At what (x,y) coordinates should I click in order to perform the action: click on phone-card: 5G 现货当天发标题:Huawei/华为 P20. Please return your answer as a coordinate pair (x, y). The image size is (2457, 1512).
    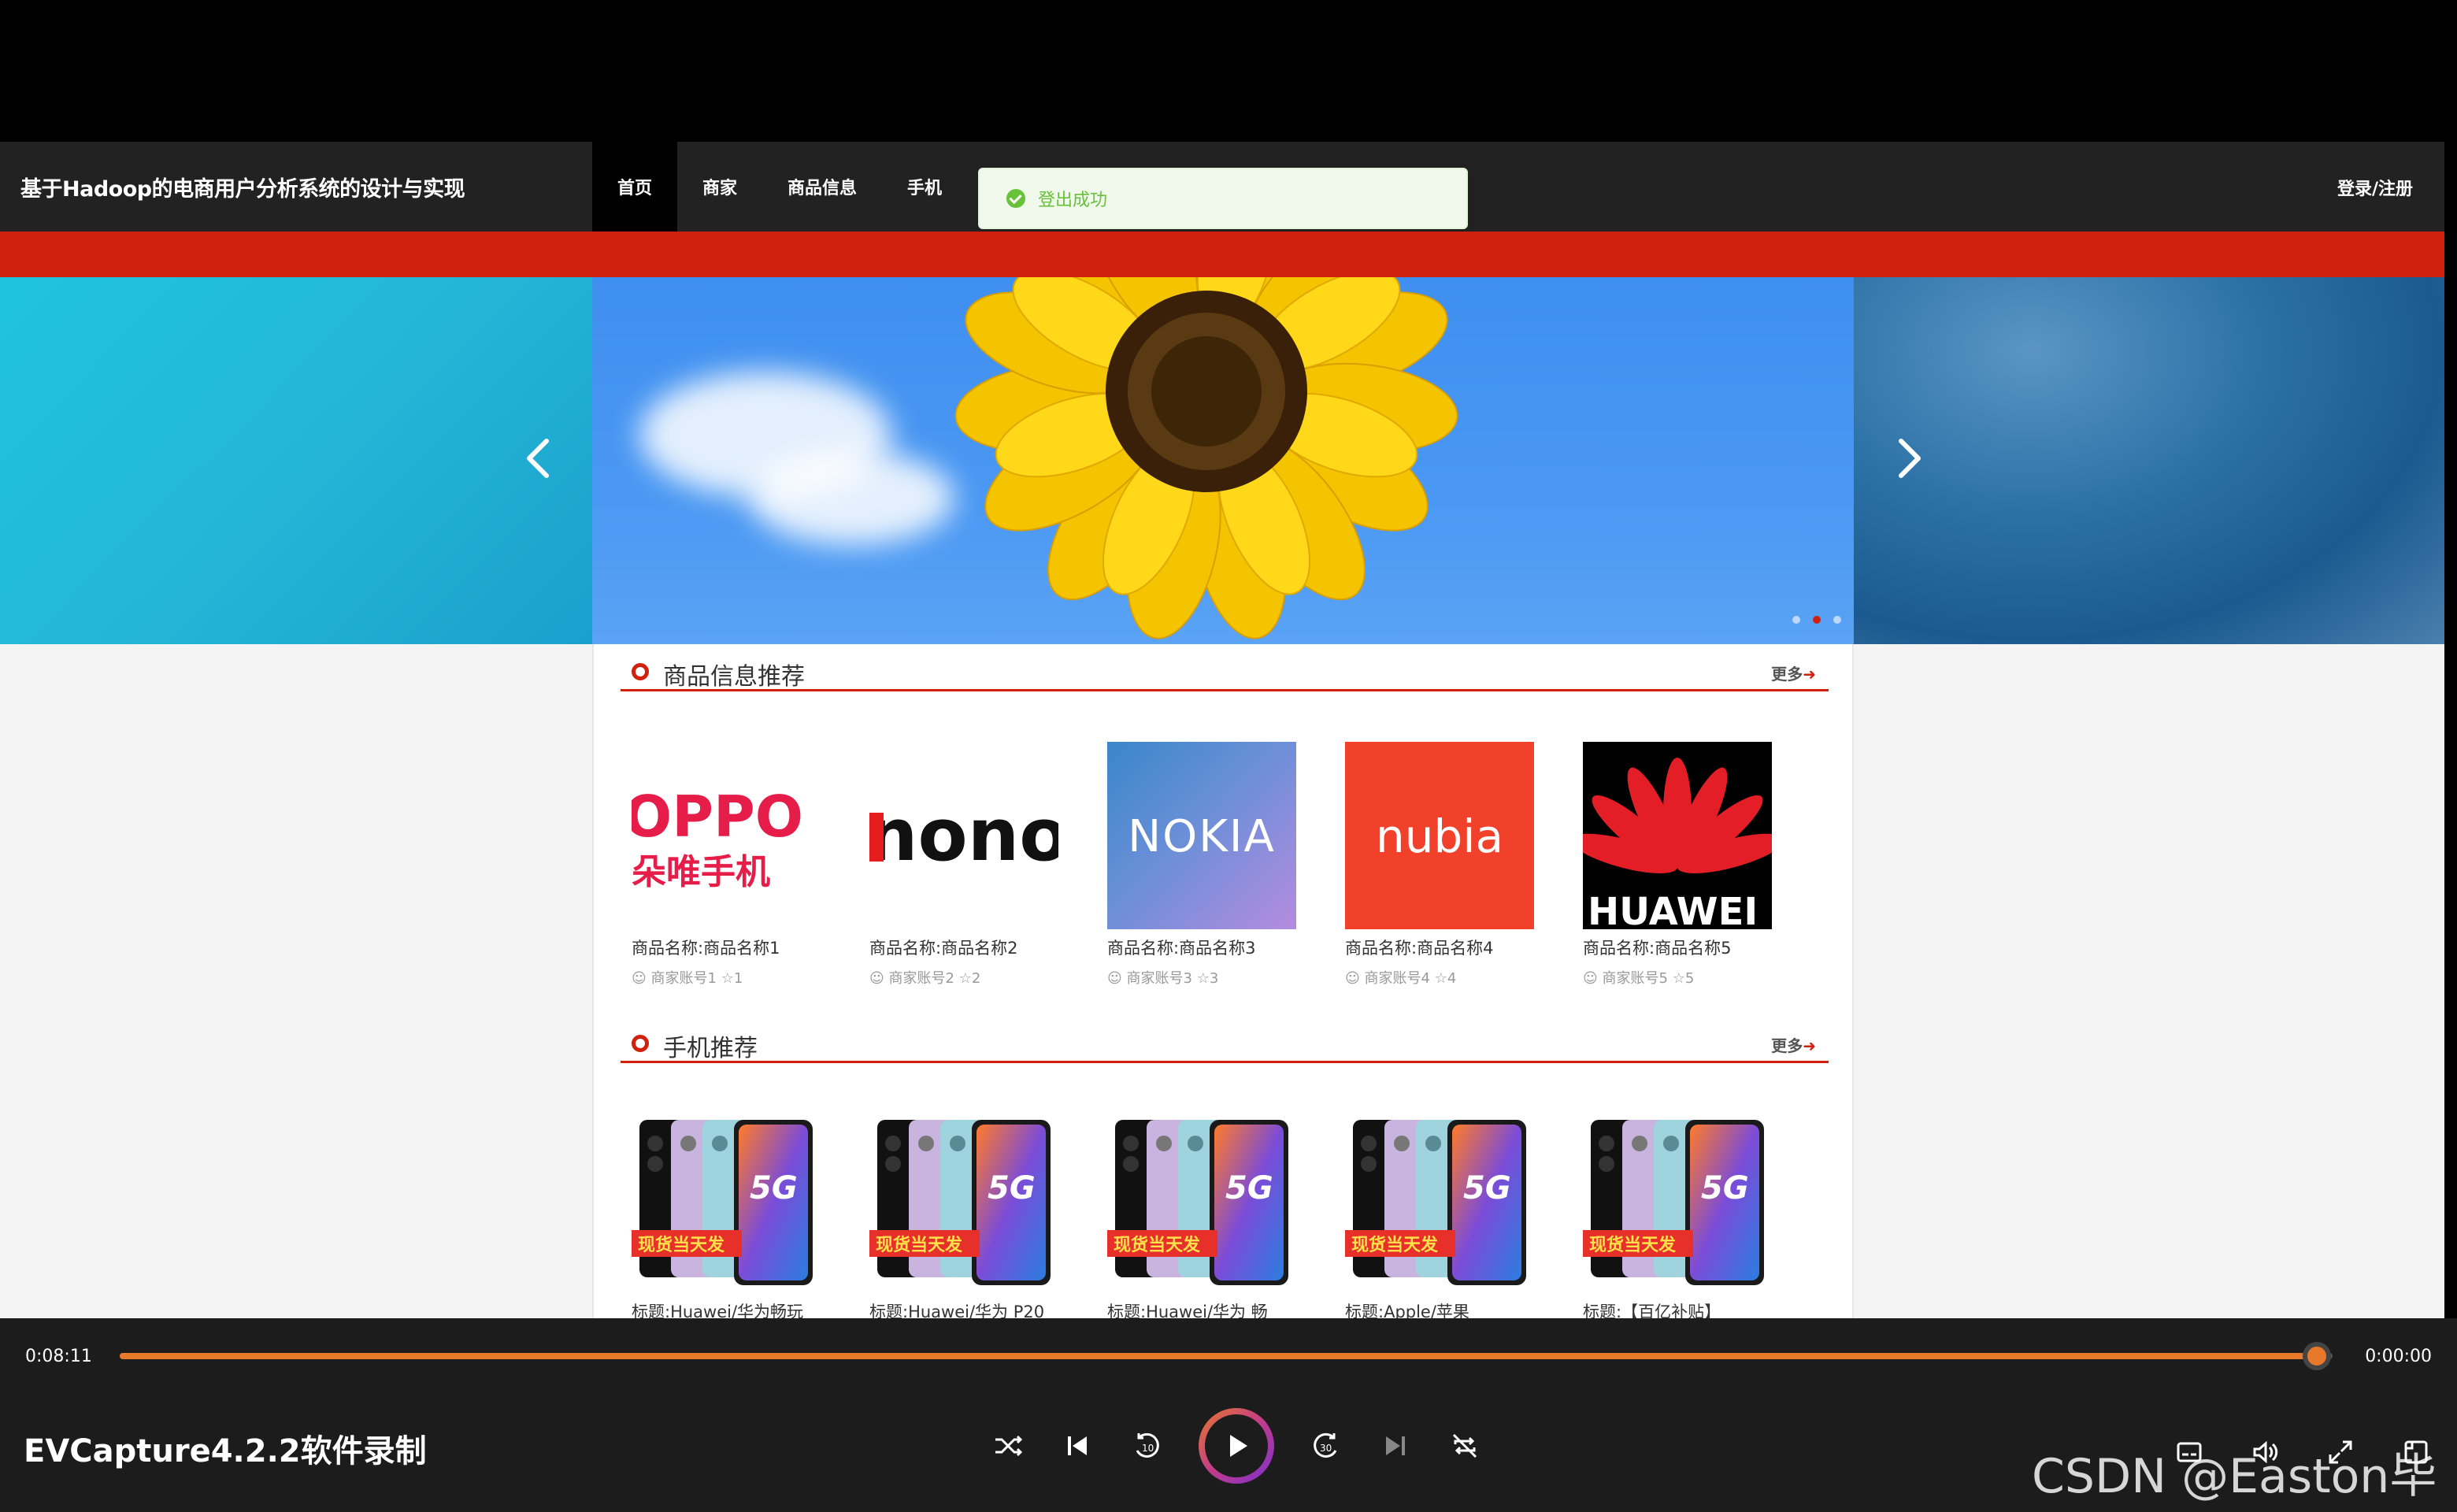
    Looking at the image, I should click on (963, 1215).